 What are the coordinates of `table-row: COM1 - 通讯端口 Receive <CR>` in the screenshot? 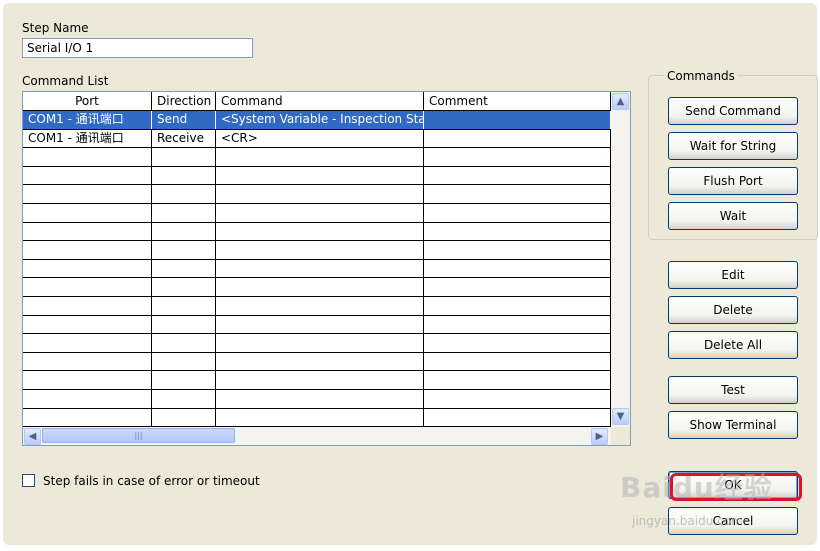 It's located at (317, 139).